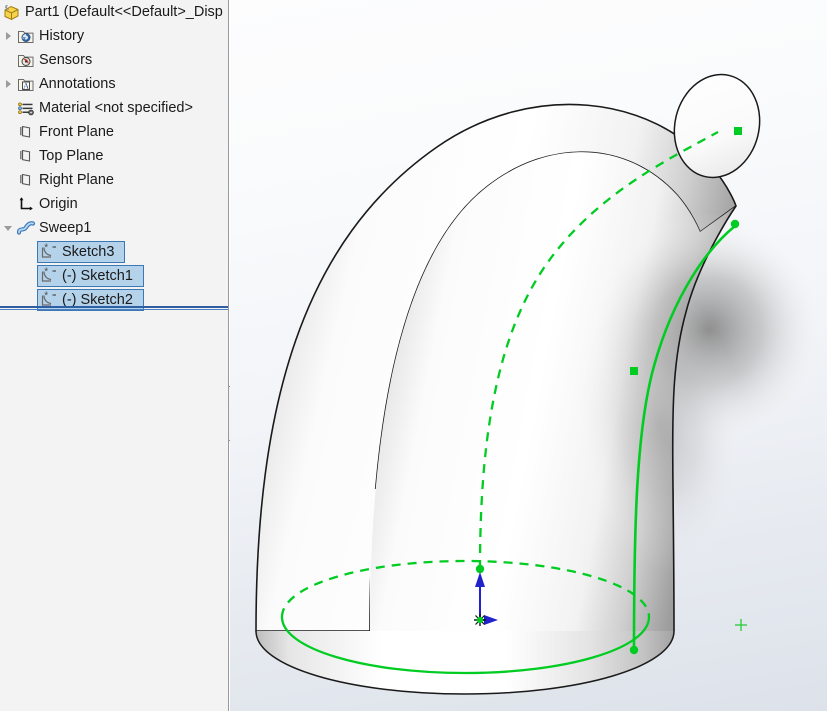 Image resolution: width=827 pixels, height=711 pixels. I want to click on sweep-icon, so click(26, 228).